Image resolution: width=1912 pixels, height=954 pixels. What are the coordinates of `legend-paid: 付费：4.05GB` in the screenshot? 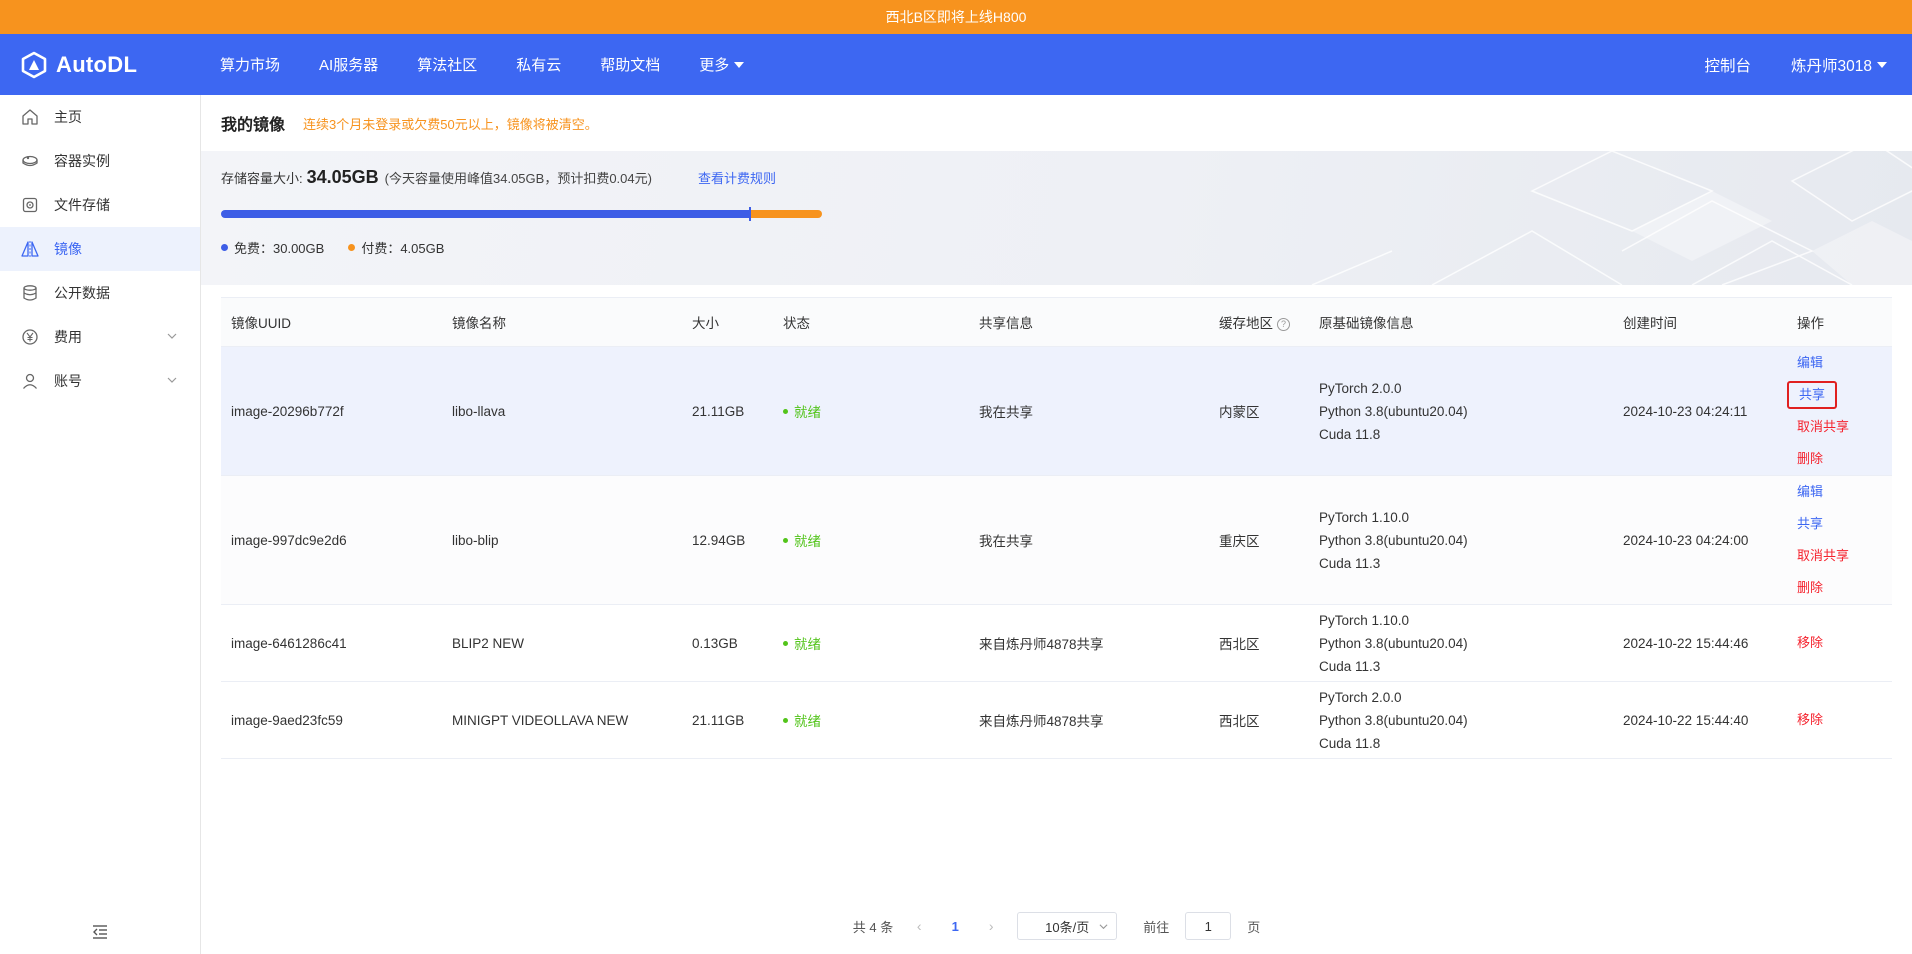 It's located at (396, 247).